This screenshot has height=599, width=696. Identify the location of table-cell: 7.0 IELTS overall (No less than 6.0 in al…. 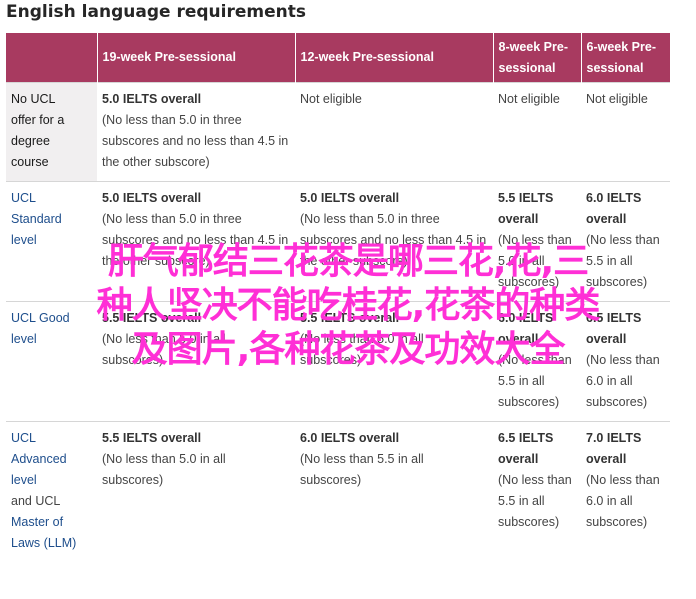
(625, 491).